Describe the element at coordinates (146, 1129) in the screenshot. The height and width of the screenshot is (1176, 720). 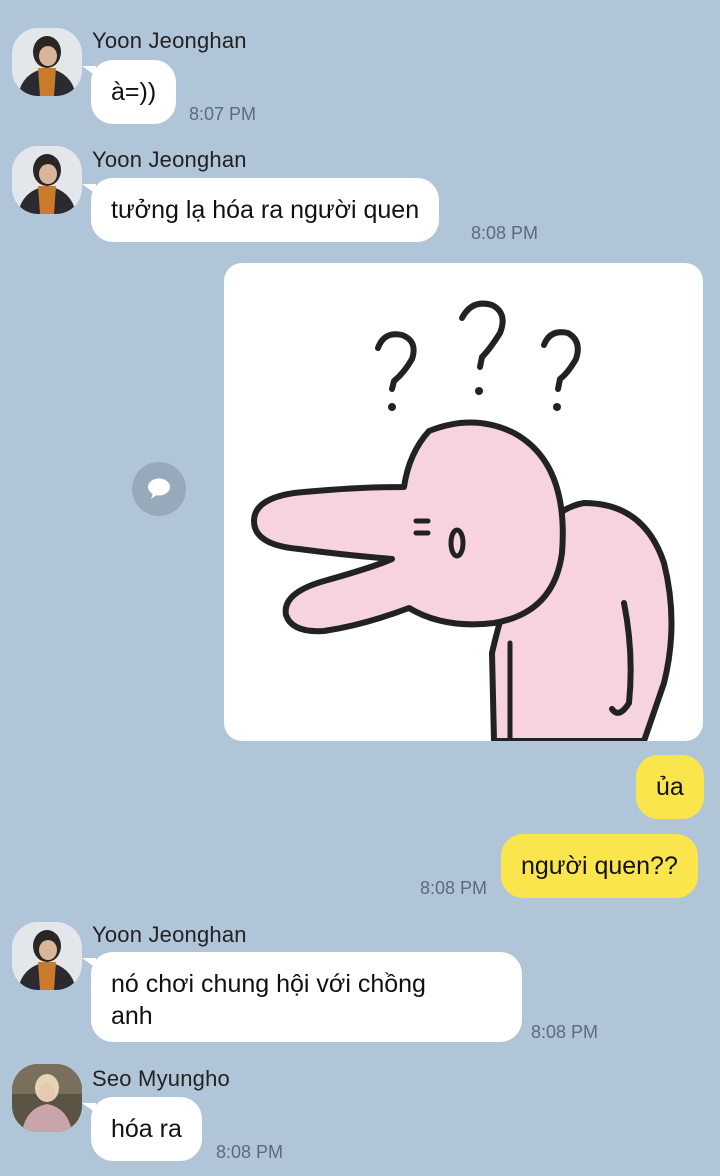
I see `message-text: hóa ra` at that location.